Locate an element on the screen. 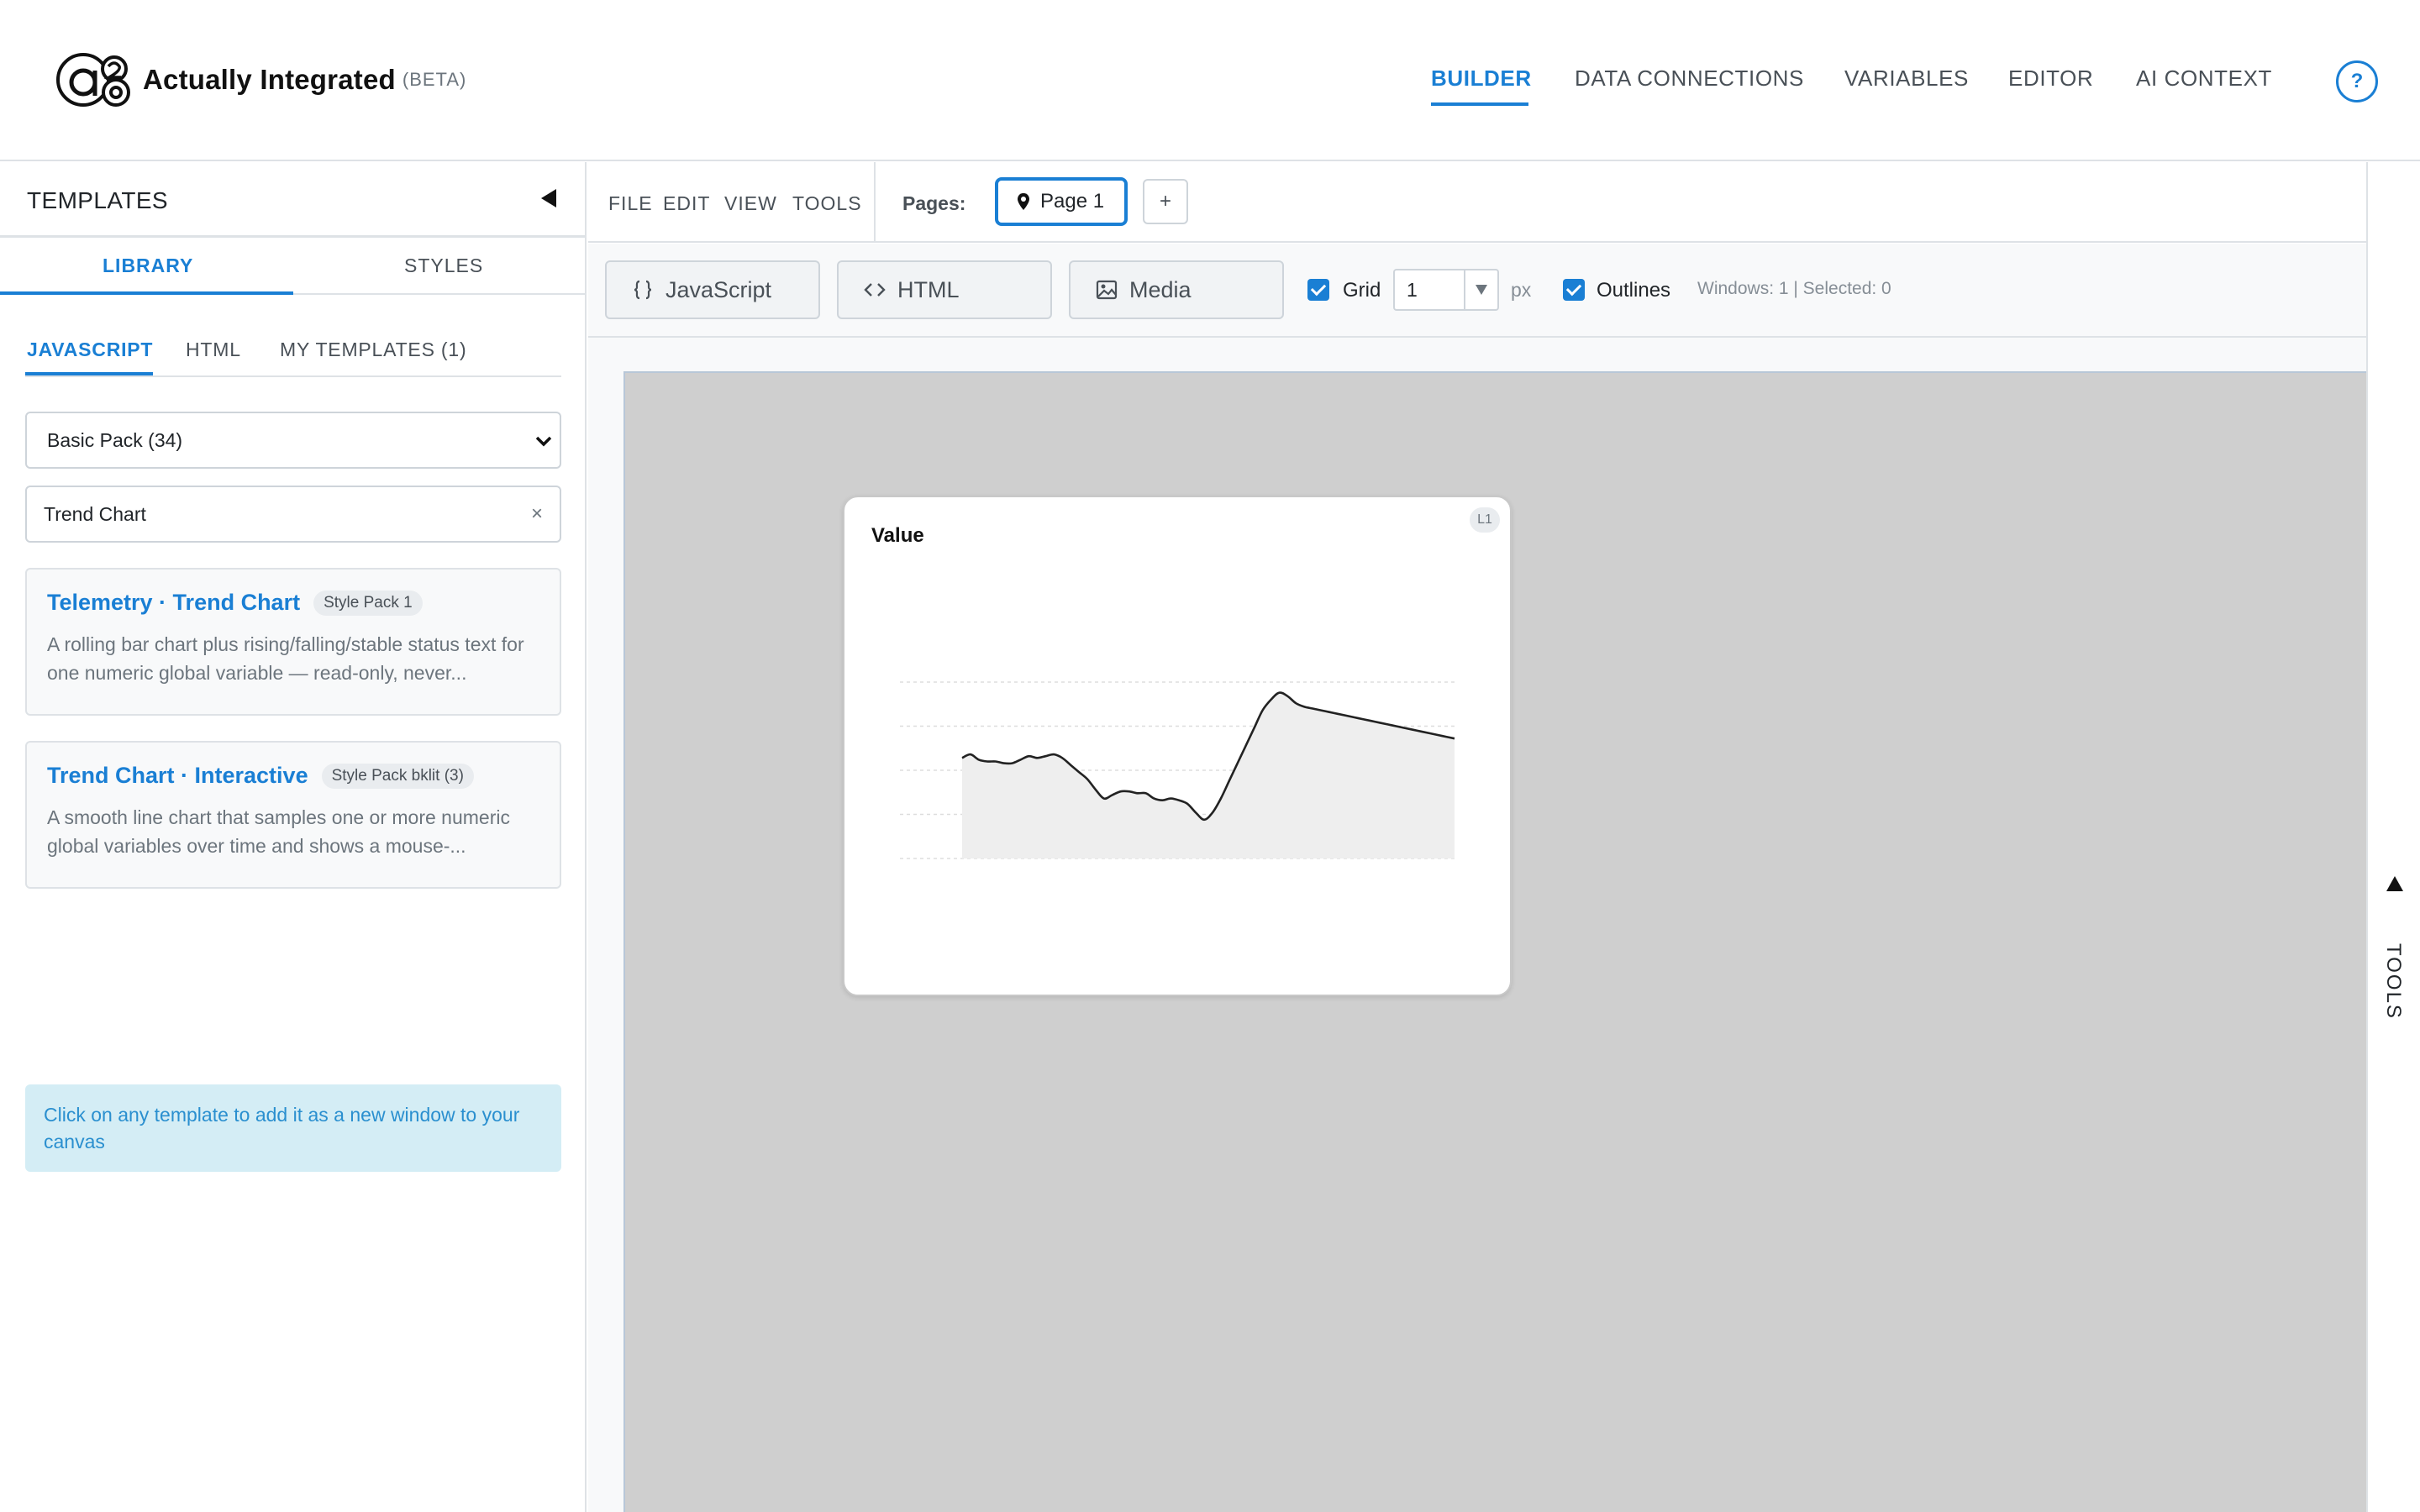  grid-size-stepper is located at coordinates (1480, 289).